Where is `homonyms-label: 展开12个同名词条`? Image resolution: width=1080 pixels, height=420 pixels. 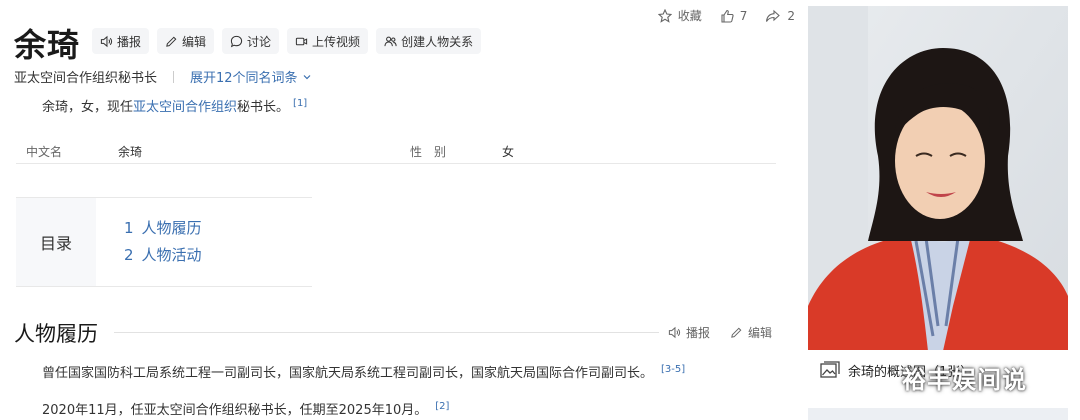 homonyms-label: 展开12个同名词条 is located at coordinates (244, 78).